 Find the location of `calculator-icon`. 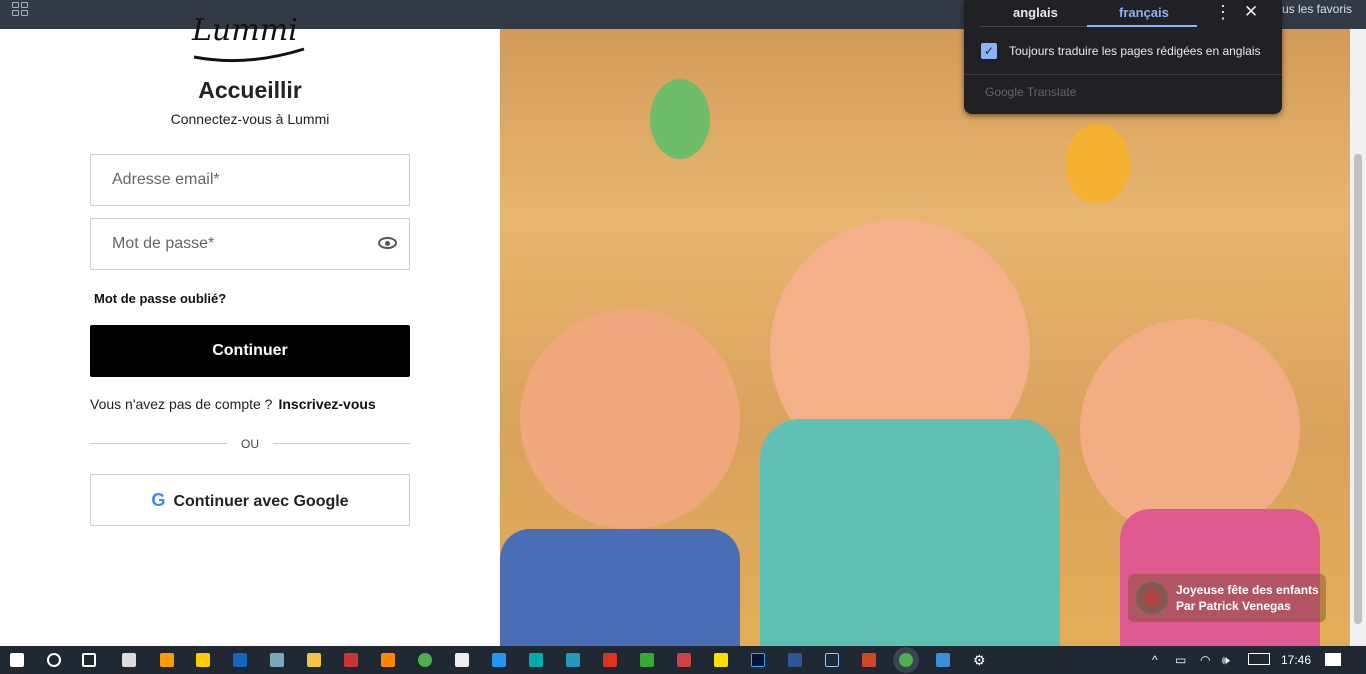

calculator-icon is located at coordinates (129, 660).